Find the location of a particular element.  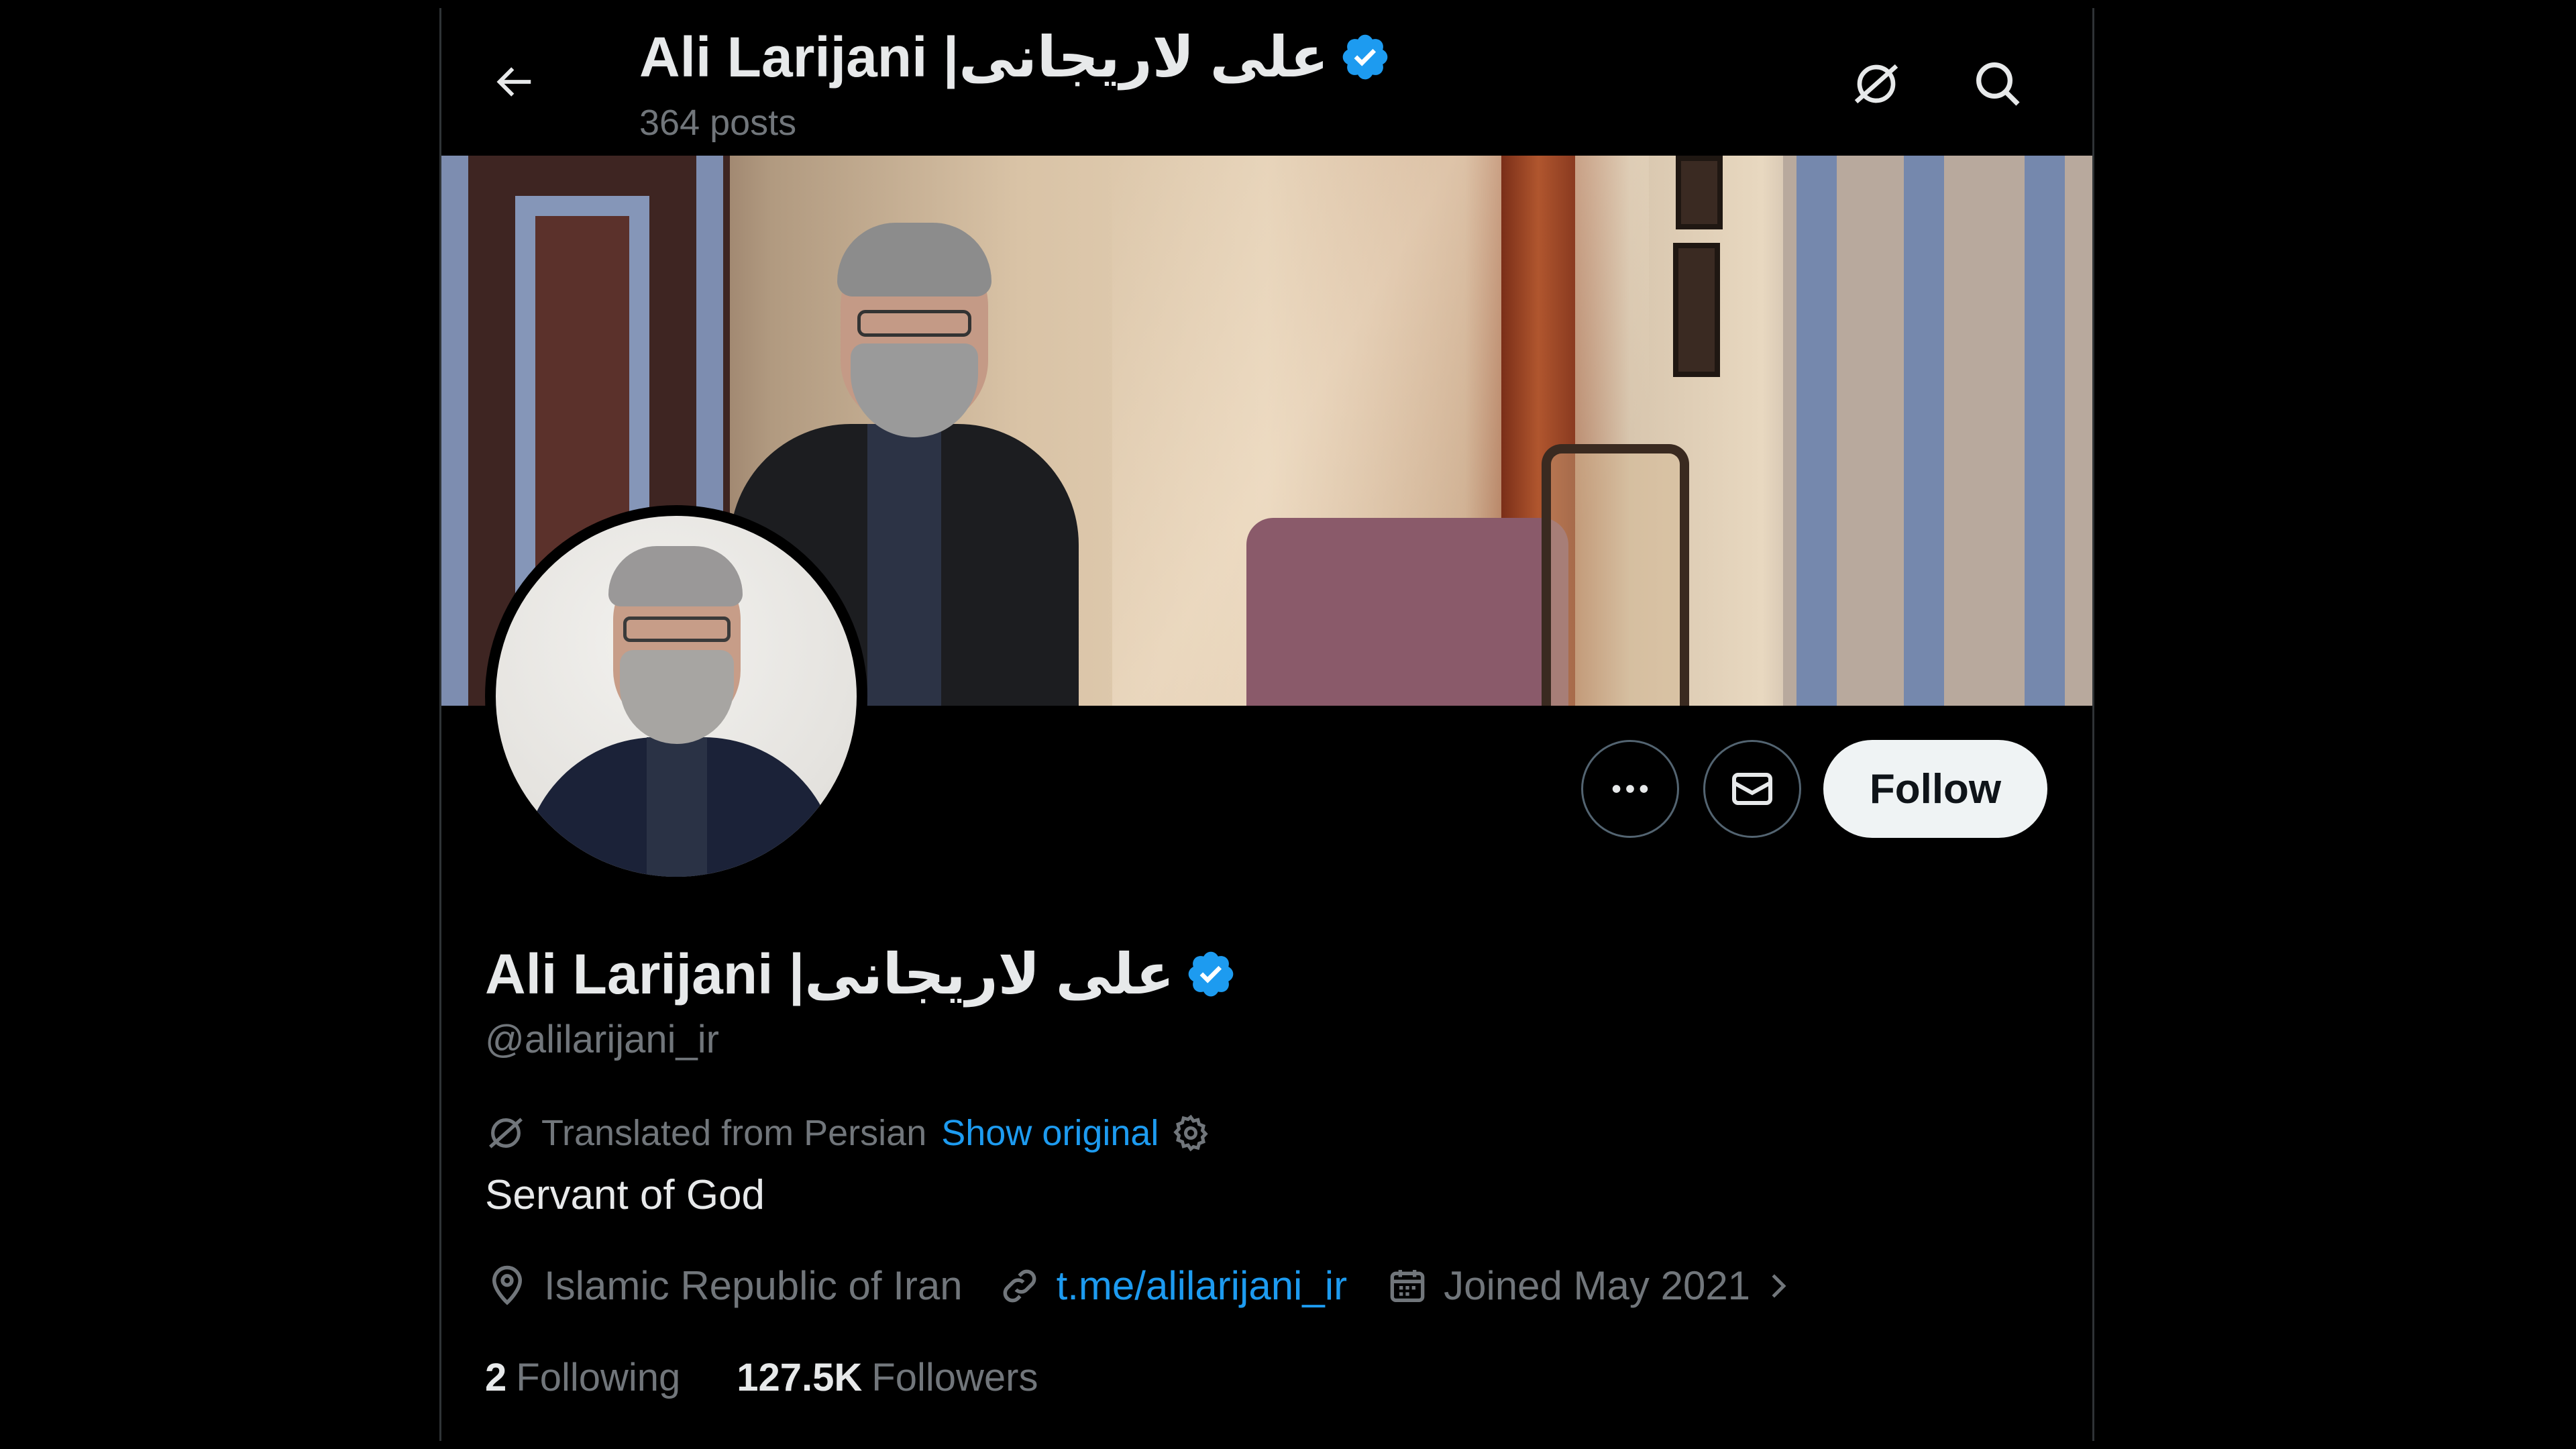

posts-count: 364 posts is located at coordinates (718, 123).